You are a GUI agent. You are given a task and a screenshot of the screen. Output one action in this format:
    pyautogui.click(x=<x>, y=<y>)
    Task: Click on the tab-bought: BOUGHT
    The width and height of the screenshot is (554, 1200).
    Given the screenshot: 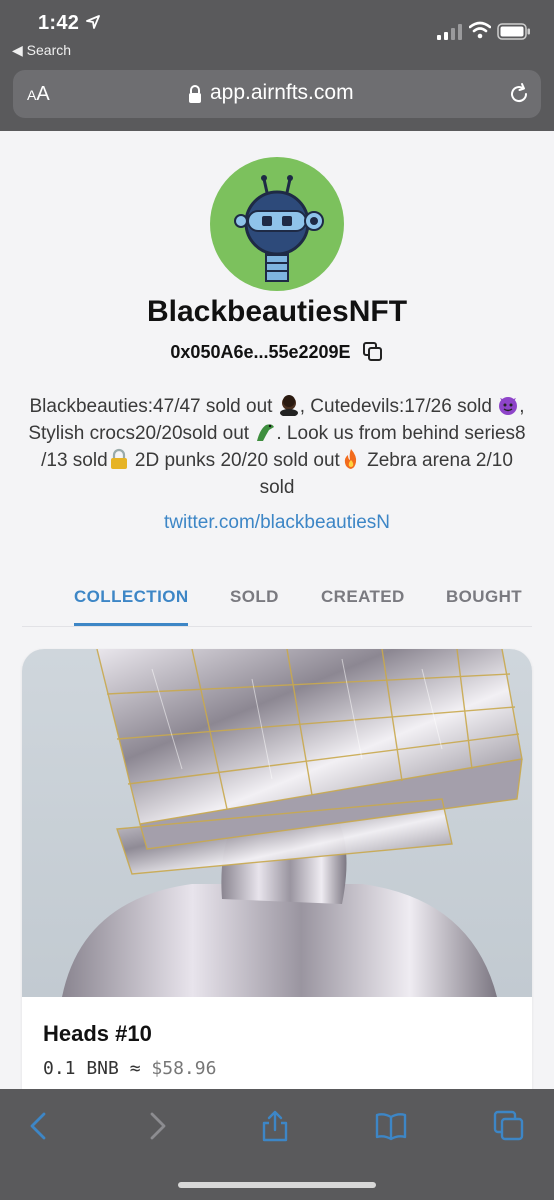 What is the action you would take?
    pyautogui.click(x=484, y=597)
    